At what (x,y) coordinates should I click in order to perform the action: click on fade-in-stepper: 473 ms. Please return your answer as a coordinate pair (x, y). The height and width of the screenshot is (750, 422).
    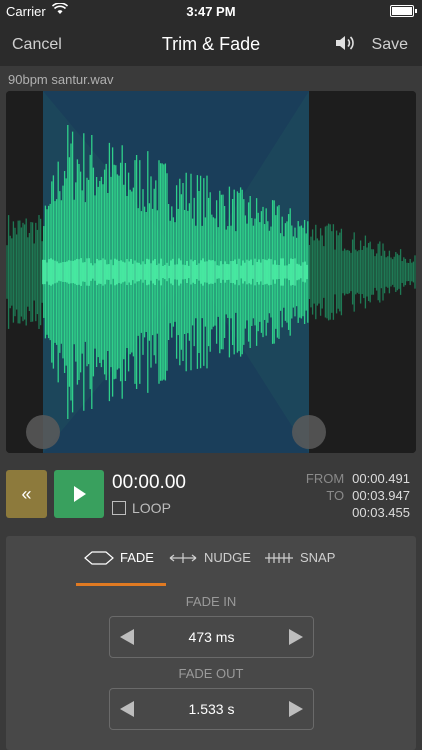
    Looking at the image, I should click on (211, 637).